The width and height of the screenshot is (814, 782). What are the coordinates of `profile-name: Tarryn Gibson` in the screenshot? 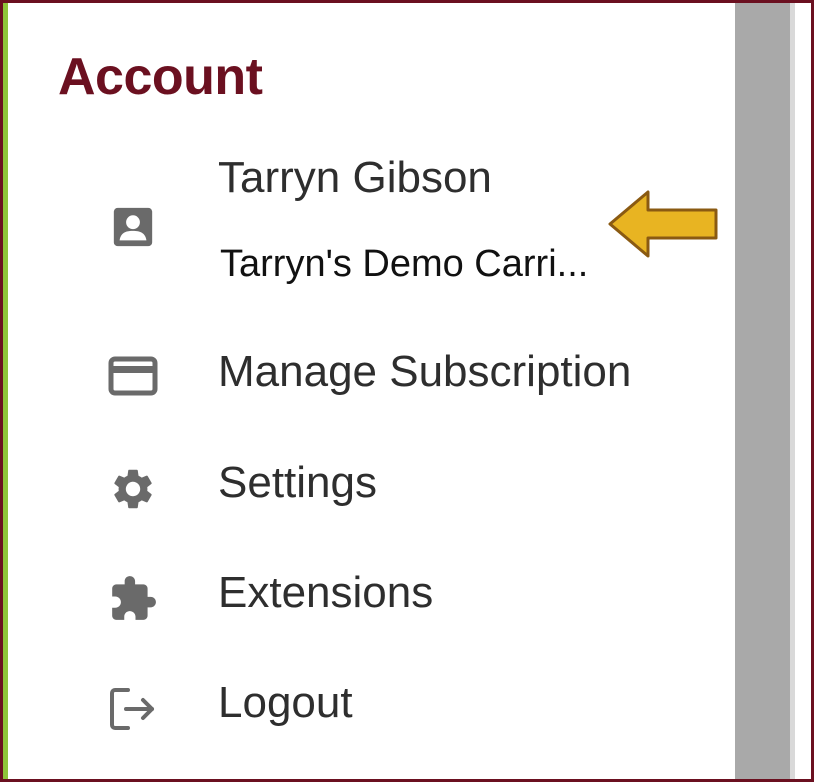 It's located at (355, 177).